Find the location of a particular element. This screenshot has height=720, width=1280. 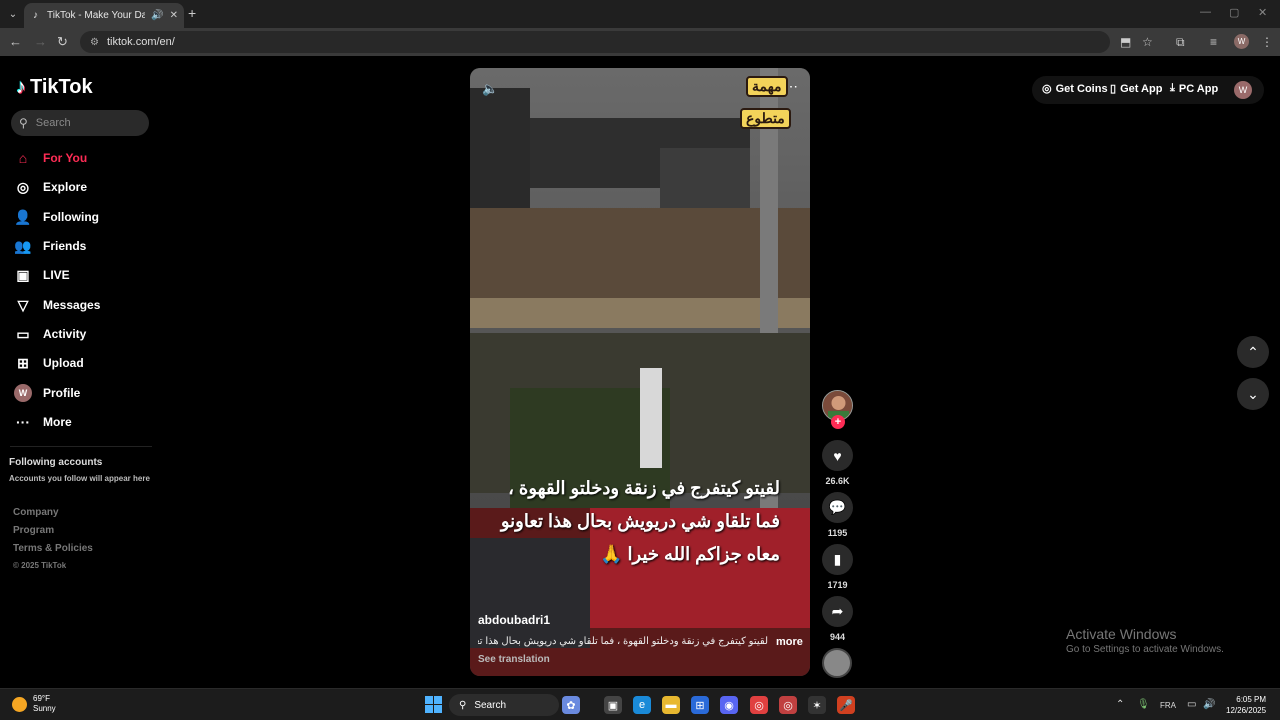

sidebar-item-label: Explore is located at coordinates (65, 187).